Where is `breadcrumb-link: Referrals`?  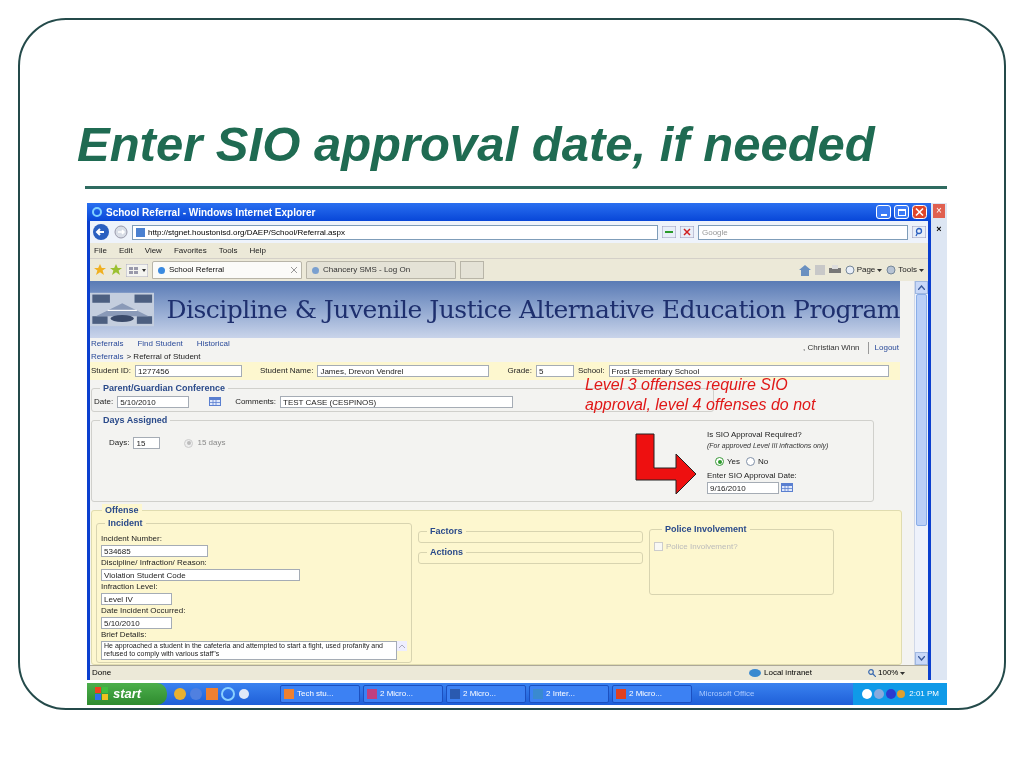
breadcrumb-link: Referrals is located at coordinates (107, 357).